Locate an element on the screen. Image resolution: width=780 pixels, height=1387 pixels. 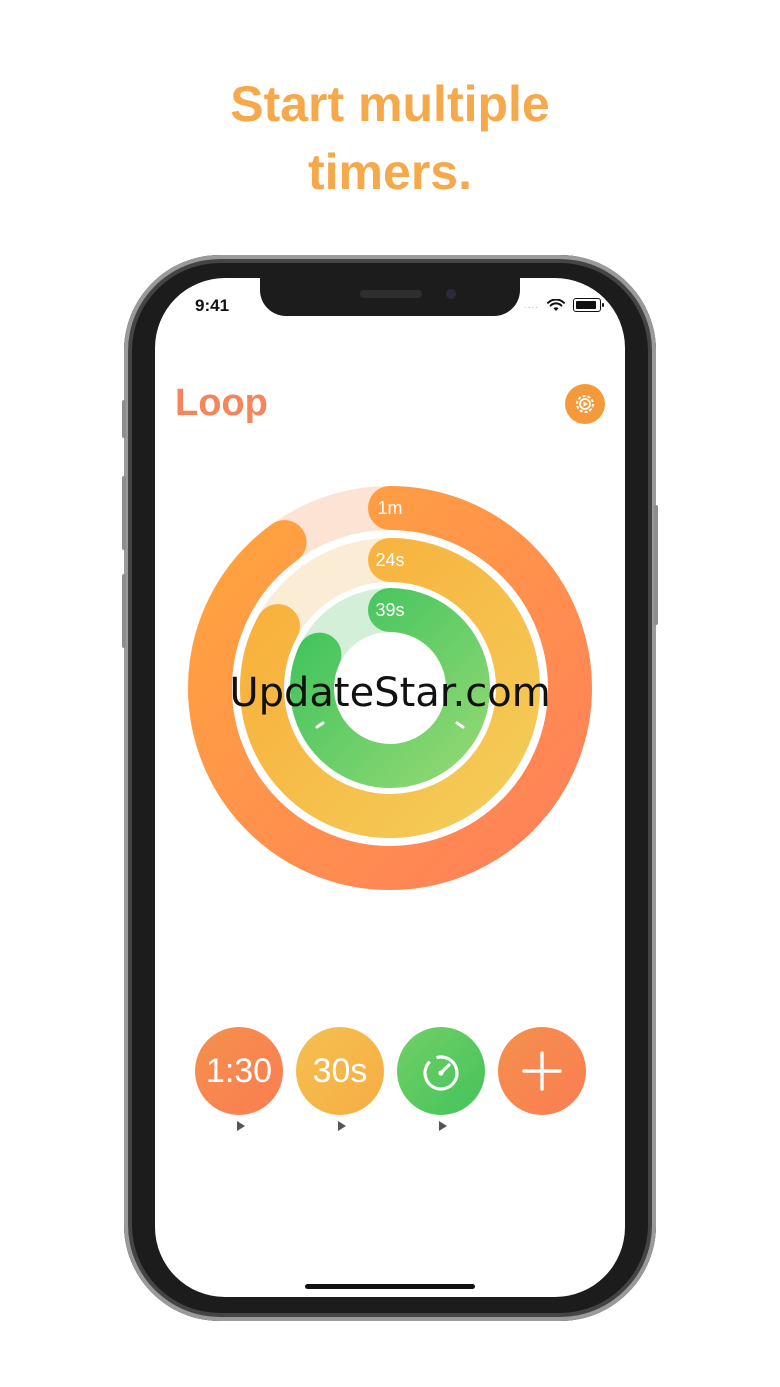
timer-30s-label: 30s is located at coordinates (340, 1070).